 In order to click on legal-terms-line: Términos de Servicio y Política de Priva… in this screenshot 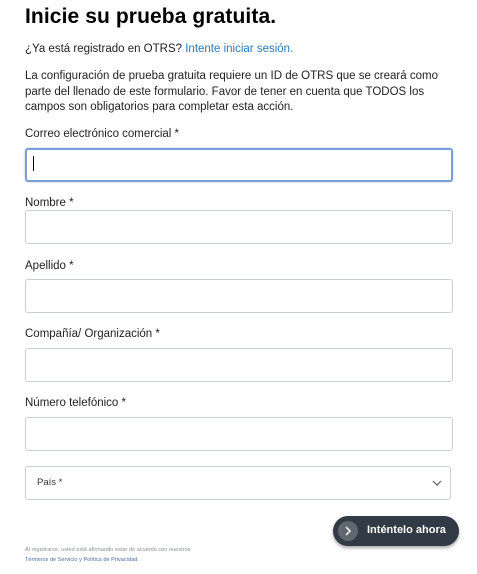, I will do `click(107, 561)`.